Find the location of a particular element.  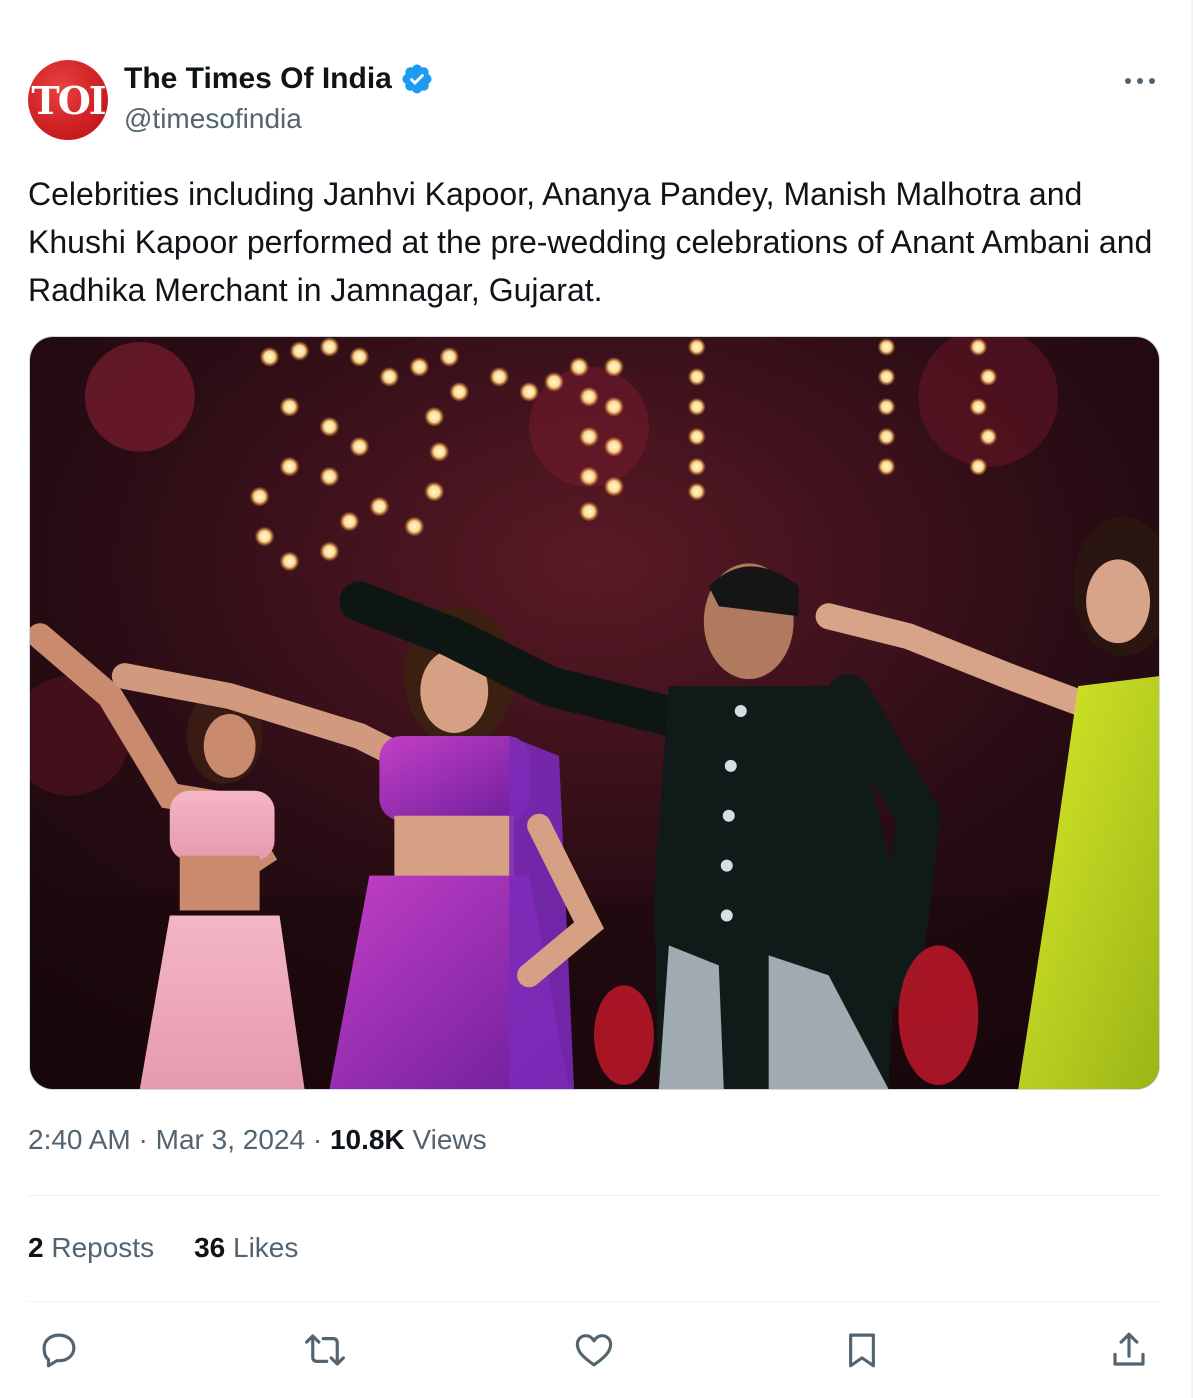

author-handle: @timesofindia is located at coordinates (213, 119).